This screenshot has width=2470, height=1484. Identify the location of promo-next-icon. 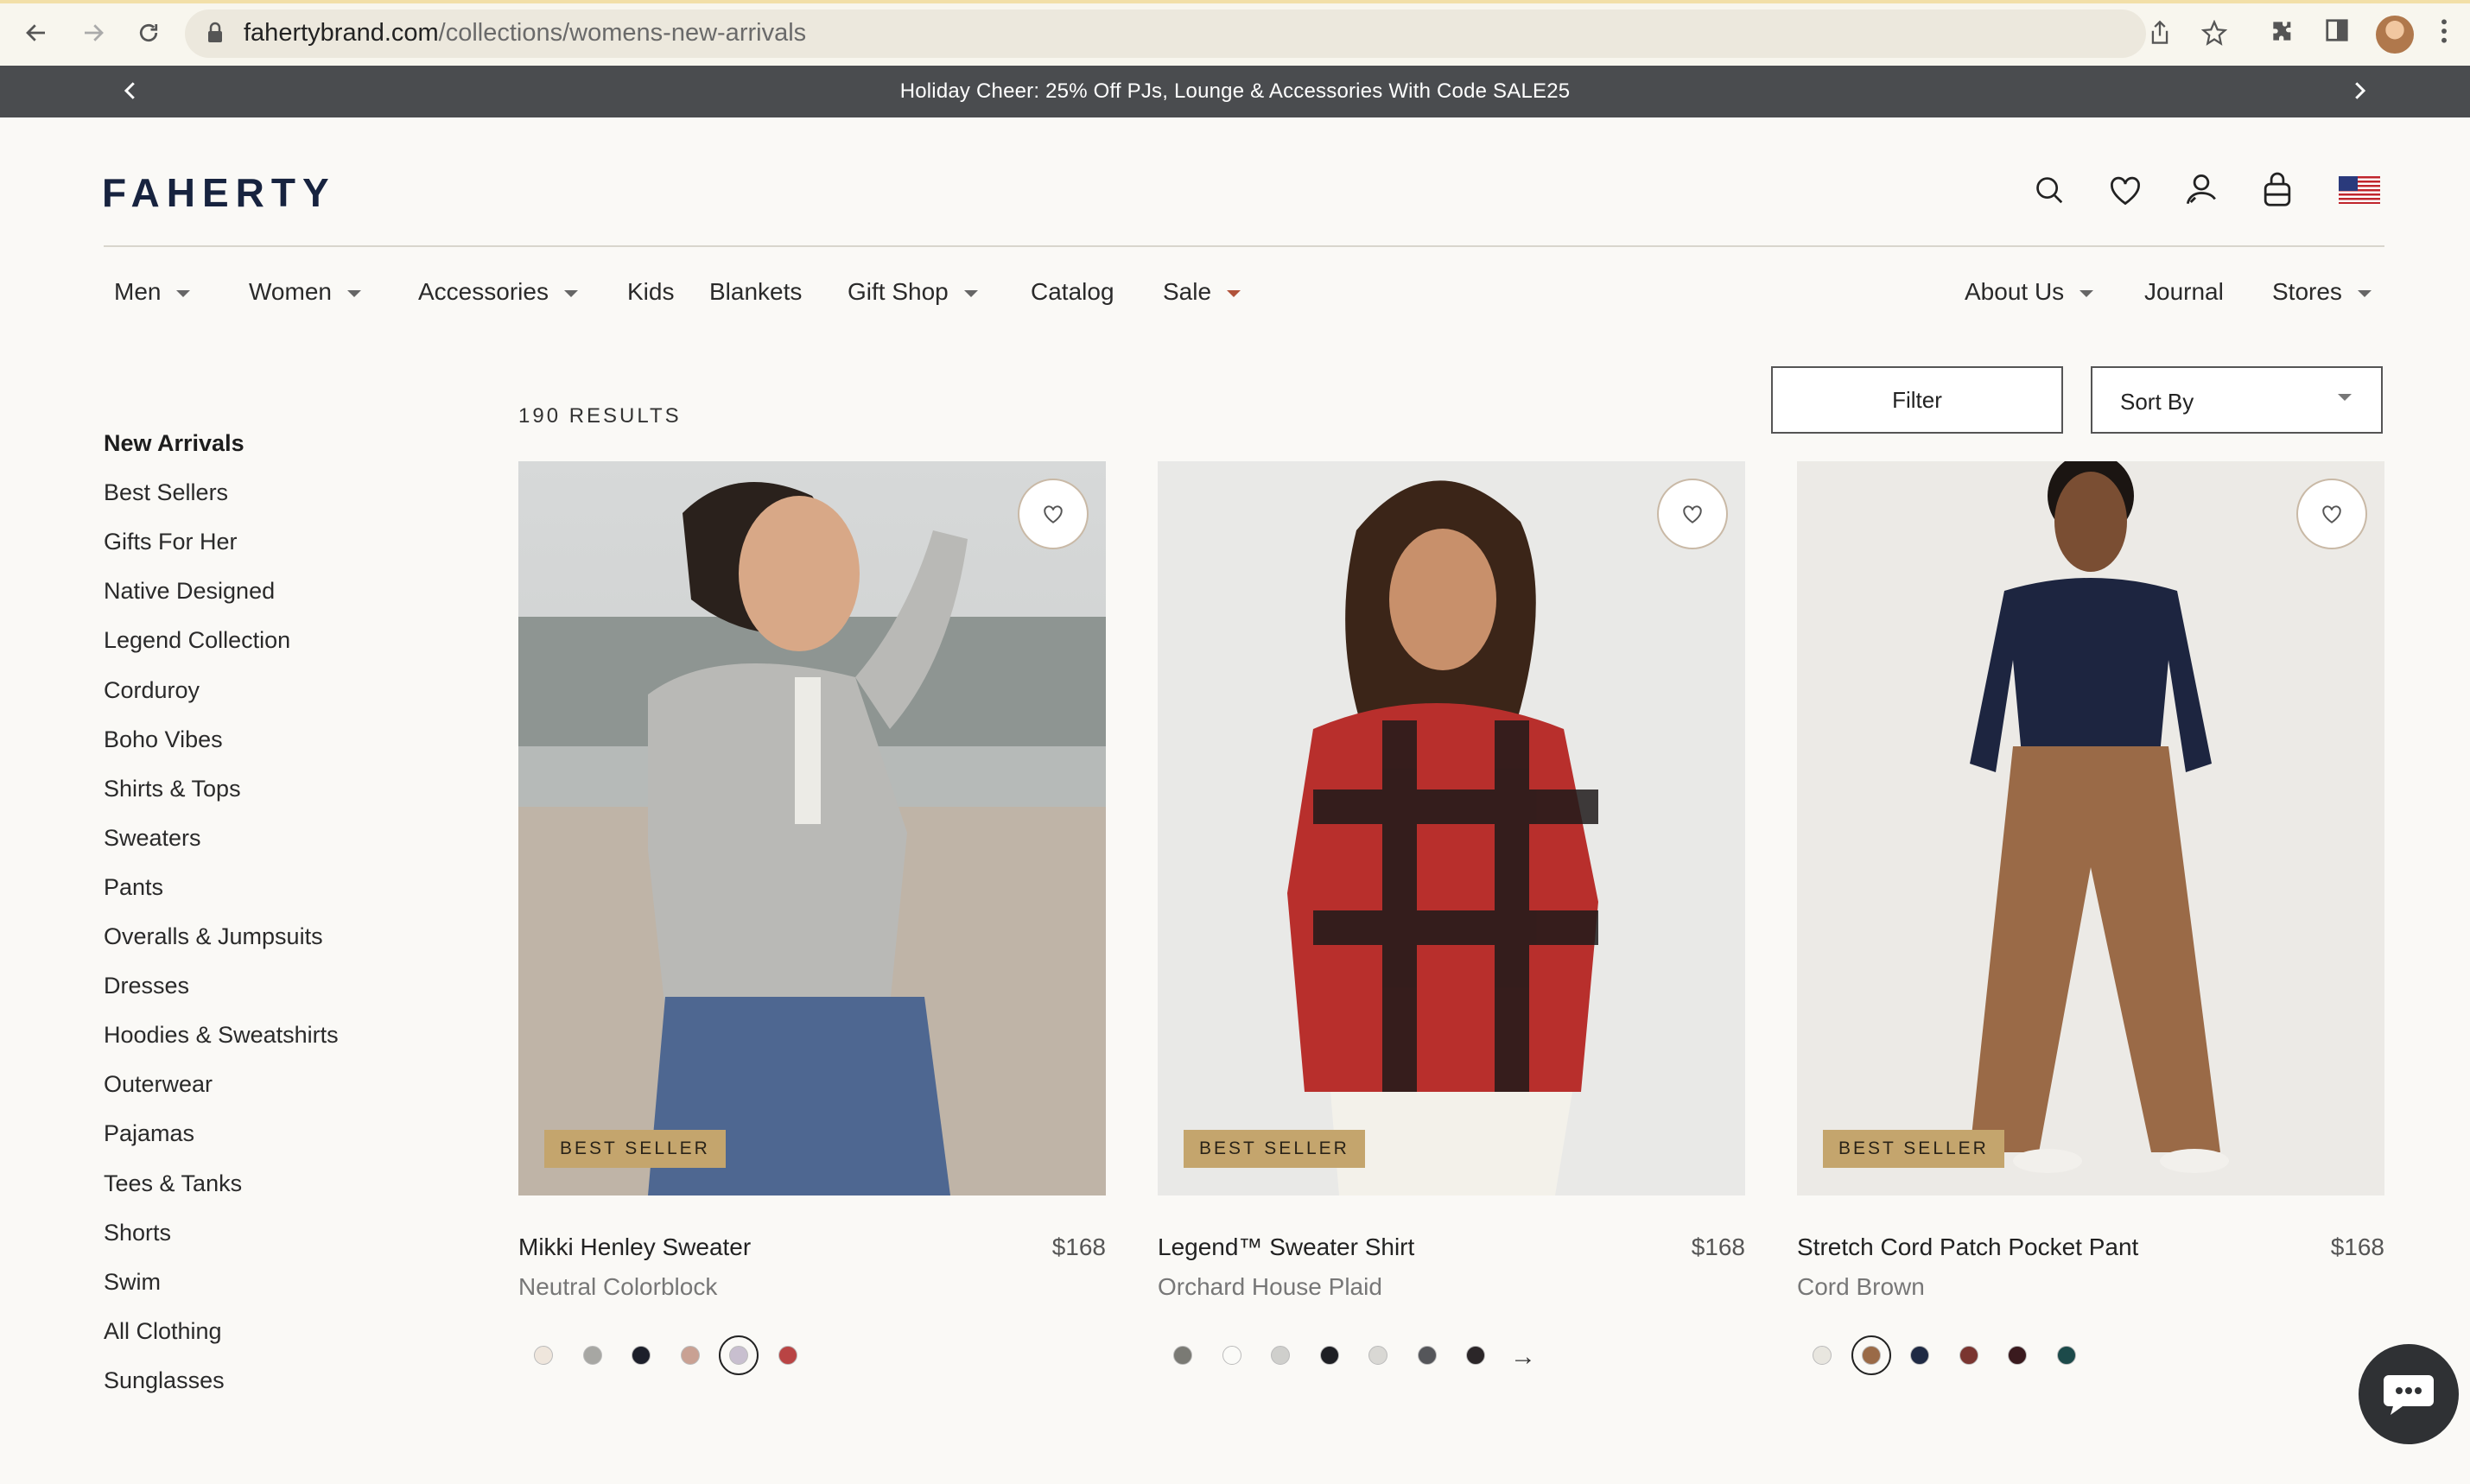
(2359, 91).